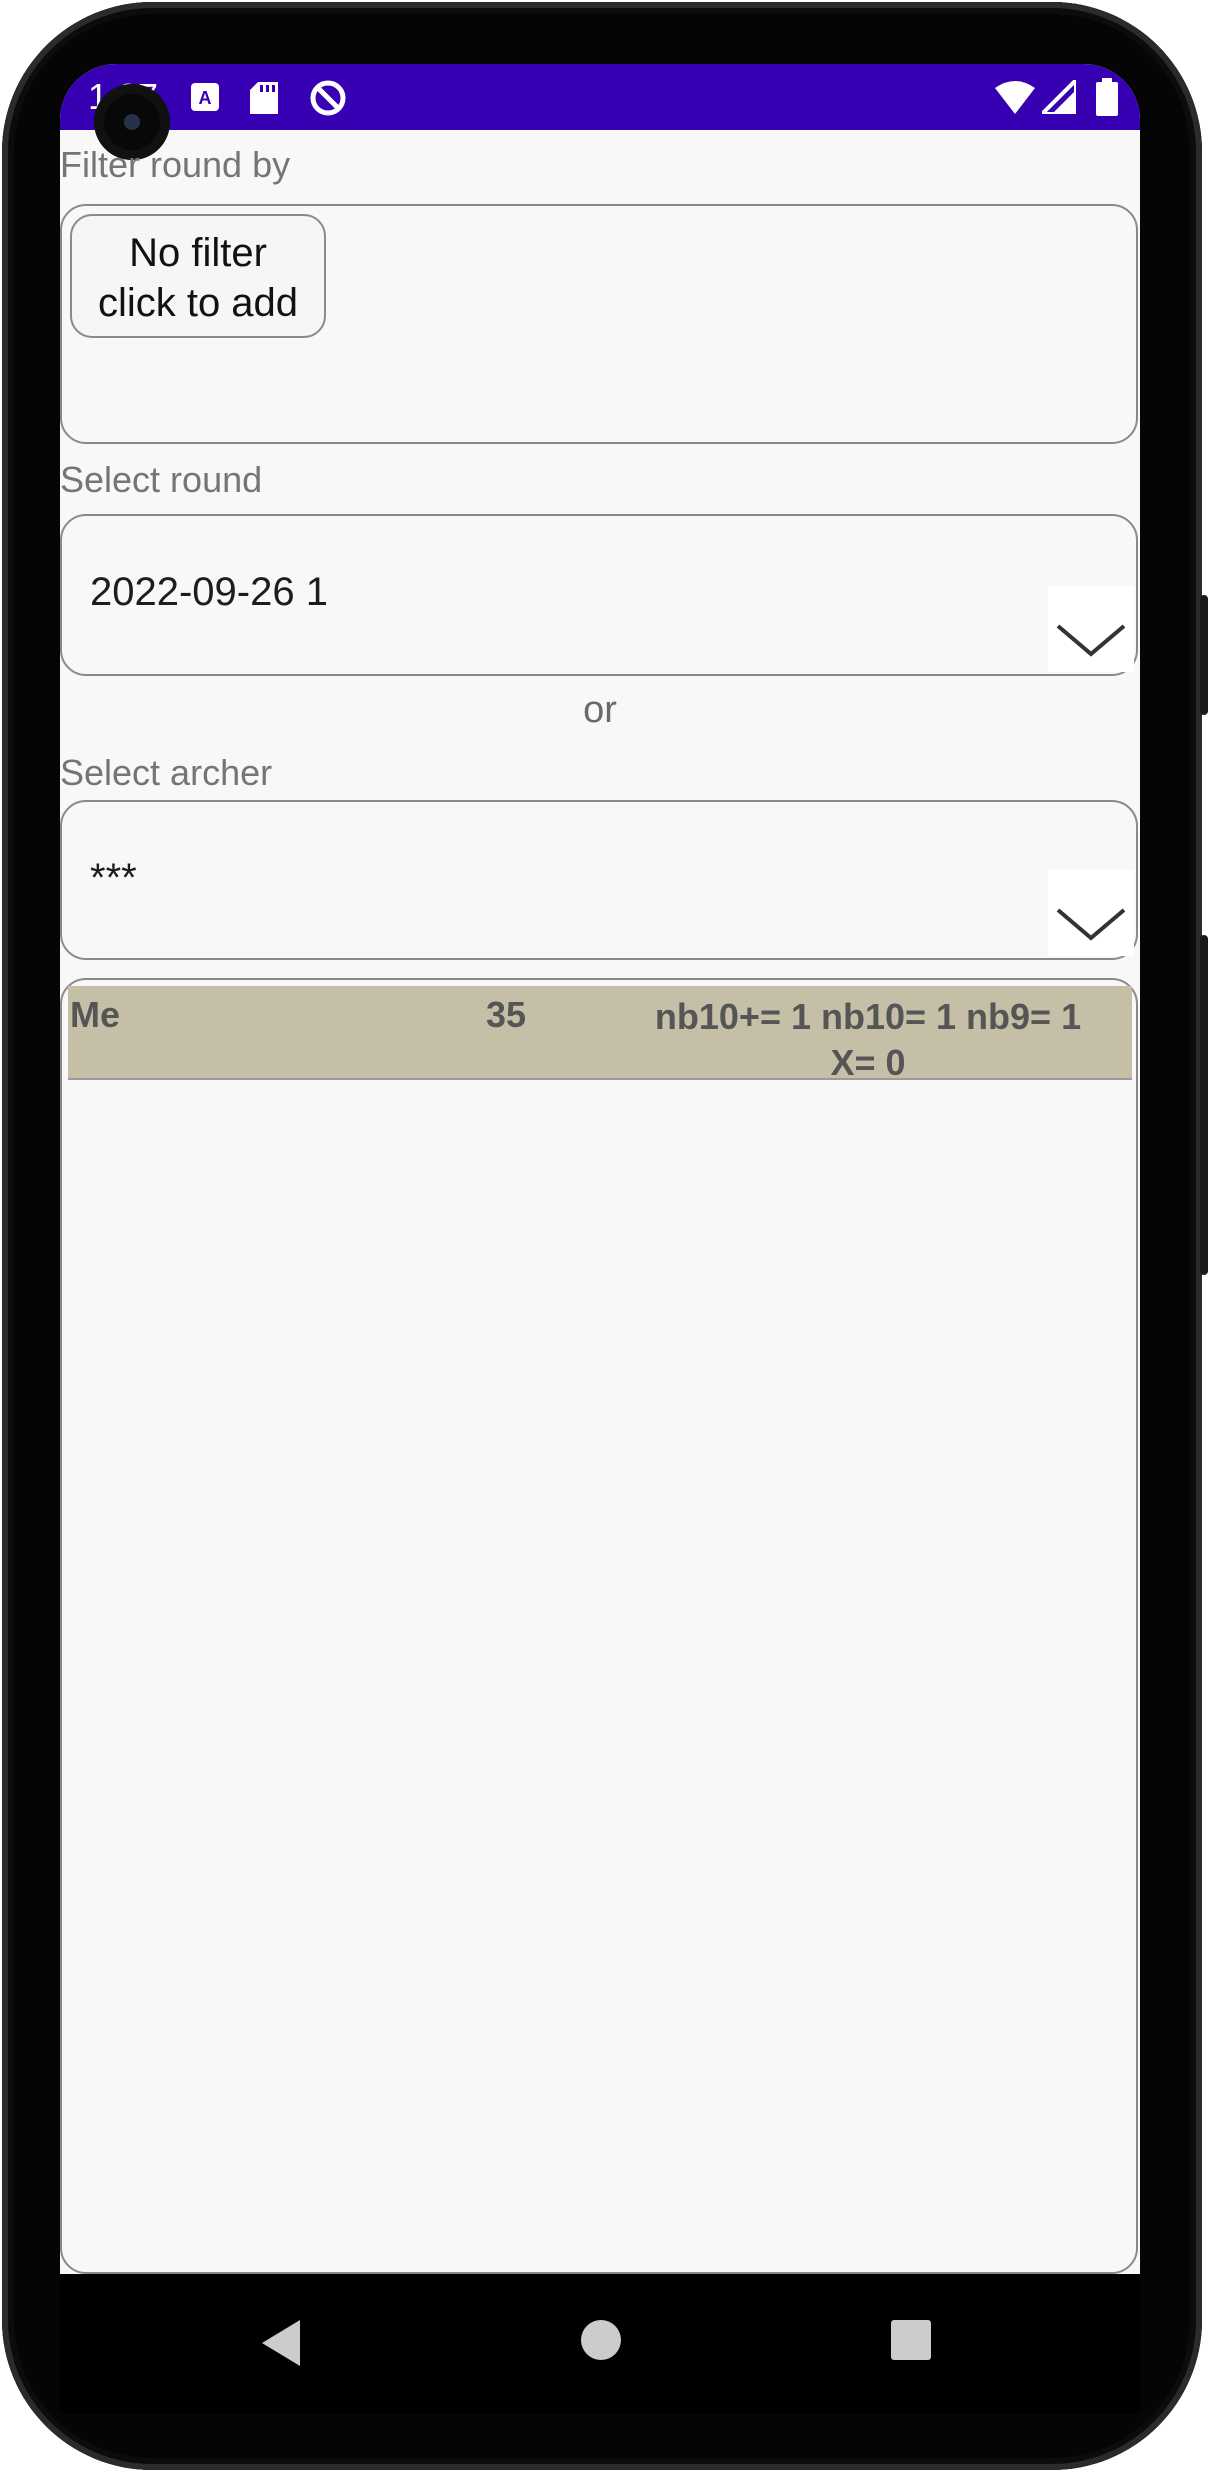  What do you see at coordinates (198, 276) in the screenshot?
I see `add-filter-button: No filter click to add` at bounding box center [198, 276].